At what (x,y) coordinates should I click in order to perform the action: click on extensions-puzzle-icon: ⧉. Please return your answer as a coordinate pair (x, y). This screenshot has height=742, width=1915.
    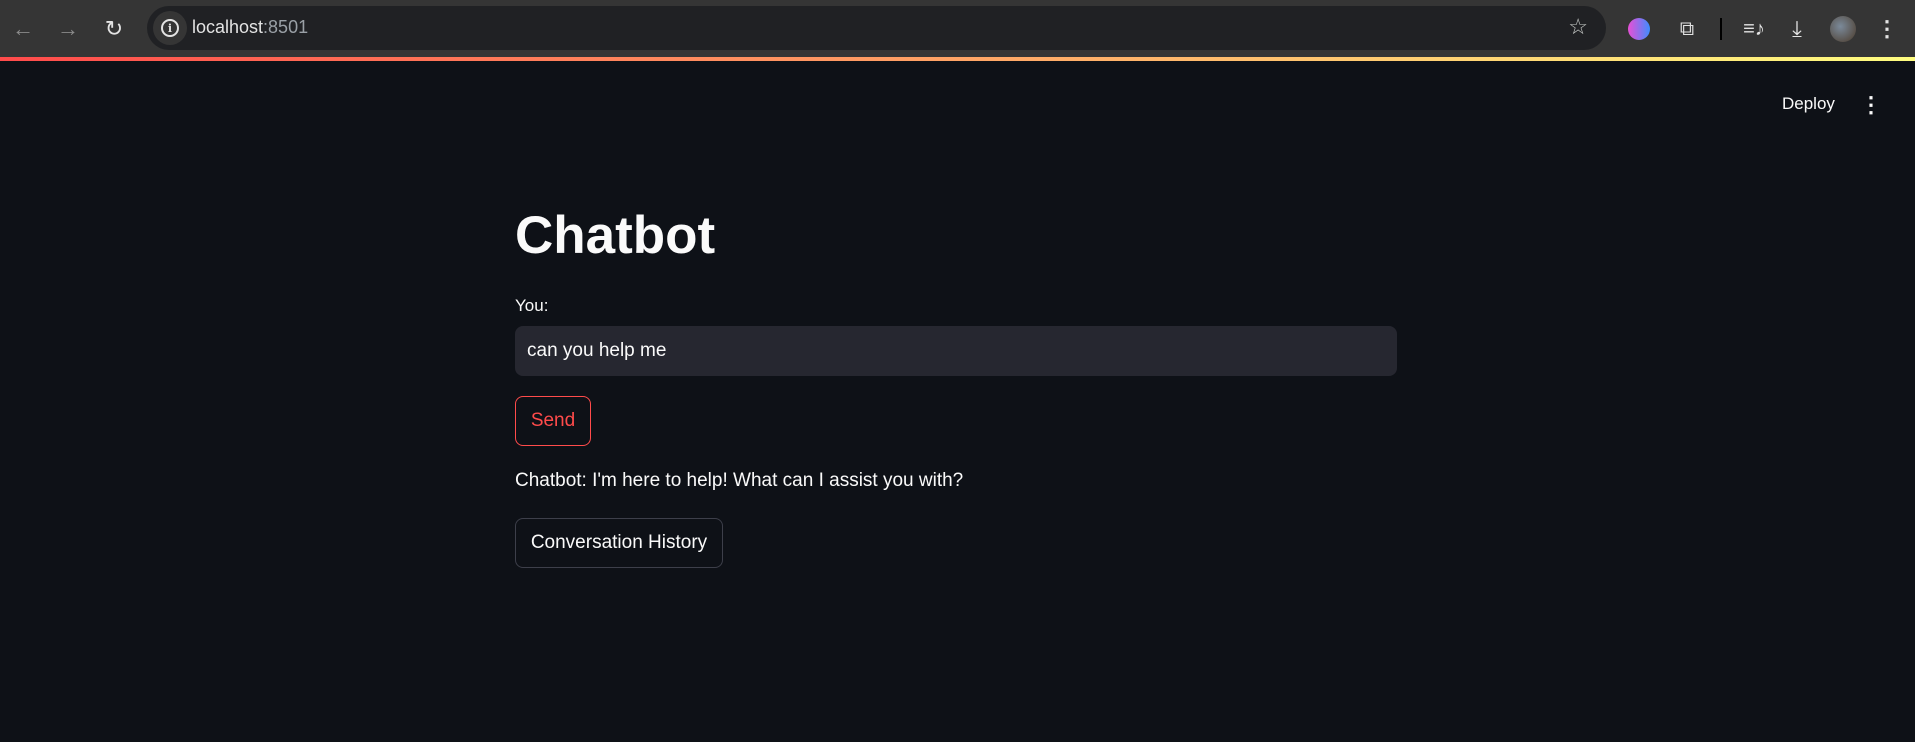
    Looking at the image, I should click on (1687, 29).